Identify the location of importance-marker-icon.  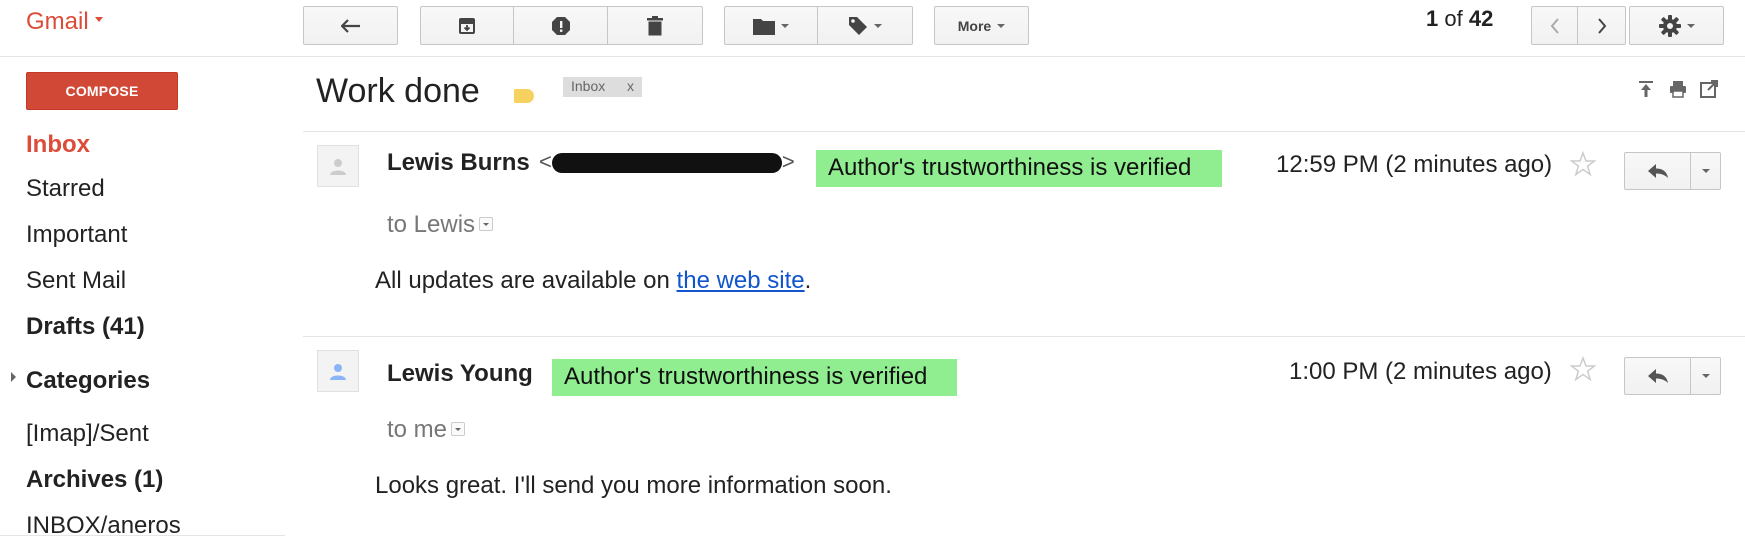
(524, 96).